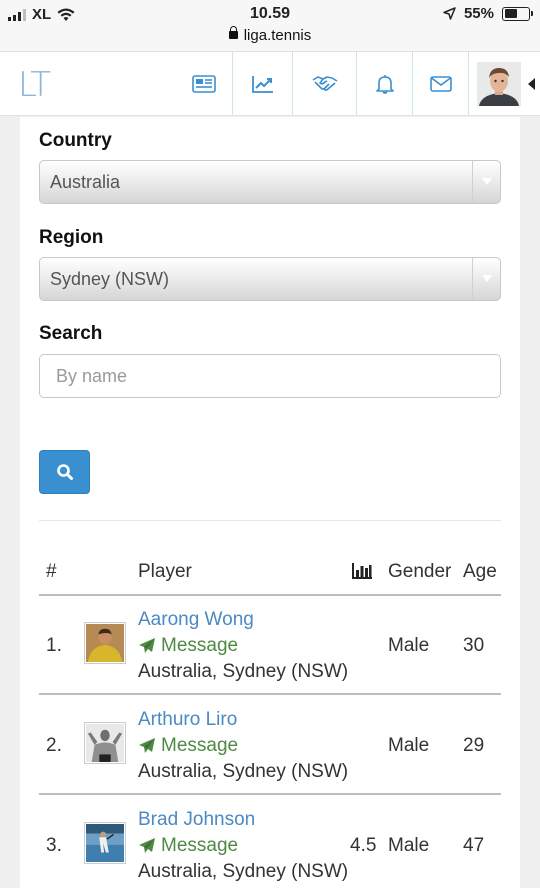 The image size is (540, 888). I want to click on nav-stats-button, so click(262, 84).